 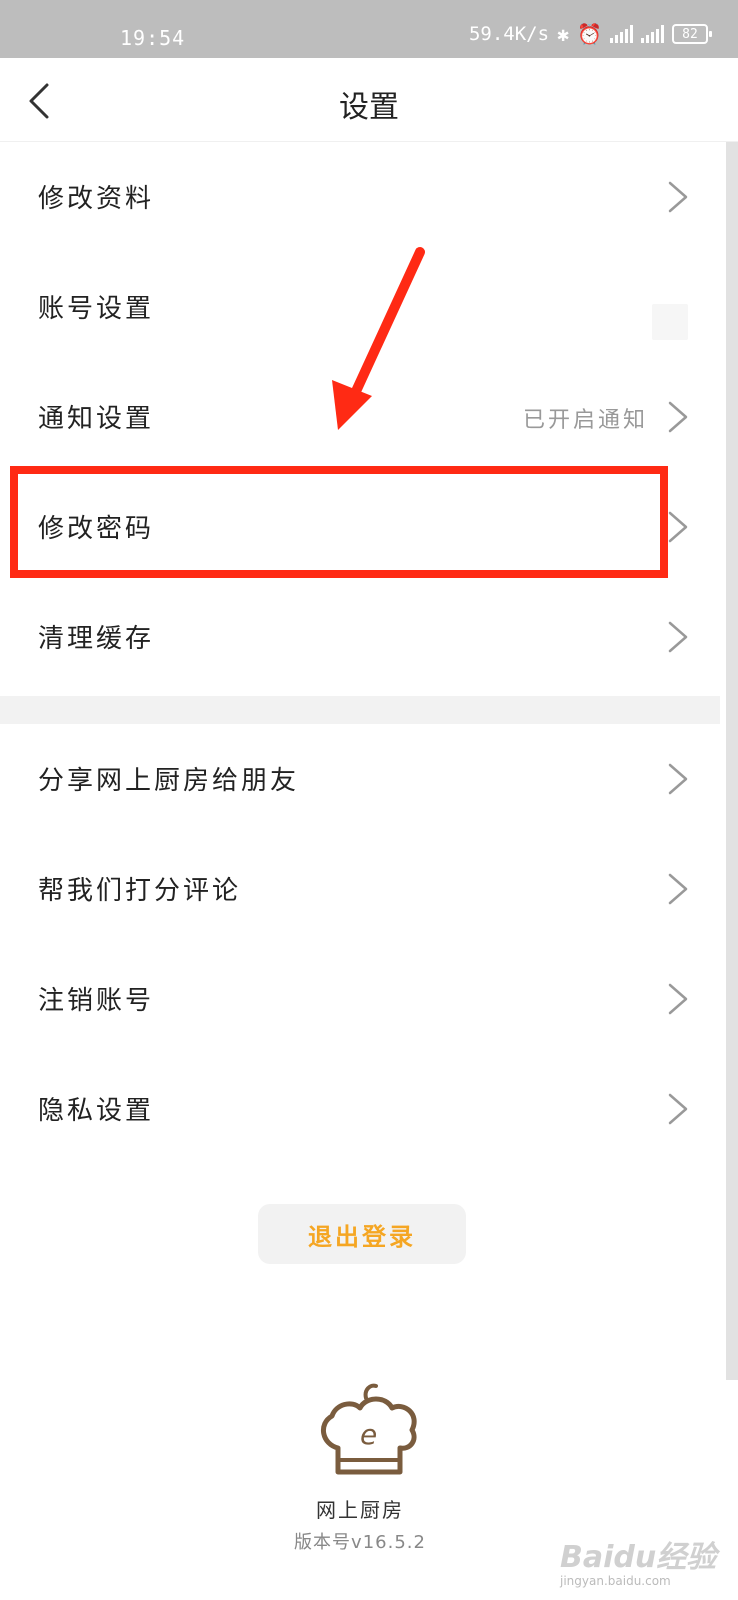 What do you see at coordinates (140, 891) in the screenshot?
I see `settings-item-label: 帮我们打分评论` at bounding box center [140, 891].